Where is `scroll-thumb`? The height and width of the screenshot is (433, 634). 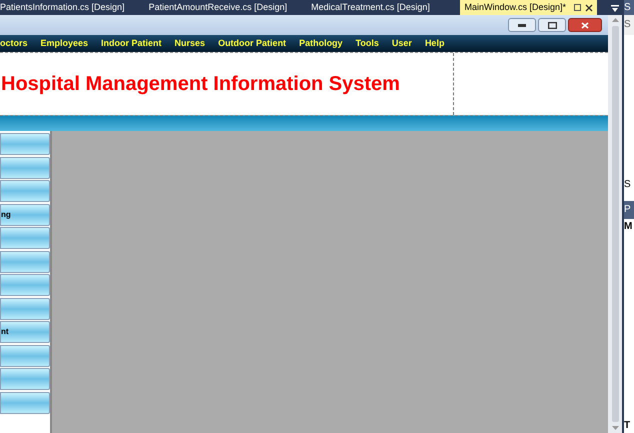 scroll-thumb is located at coordinates (615, 224).